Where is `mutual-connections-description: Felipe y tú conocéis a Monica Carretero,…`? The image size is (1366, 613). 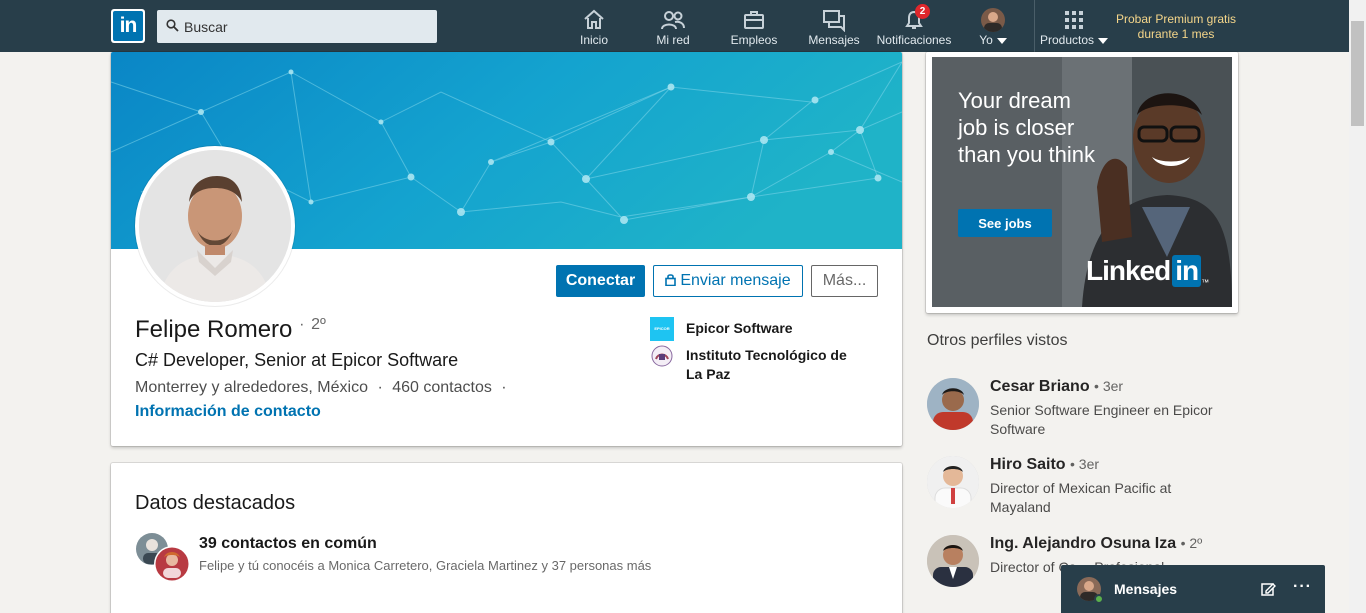 mutual-connections-description: Felipe y tú conocéis a Monica Carretero,… is located at coordinates (425, 565).